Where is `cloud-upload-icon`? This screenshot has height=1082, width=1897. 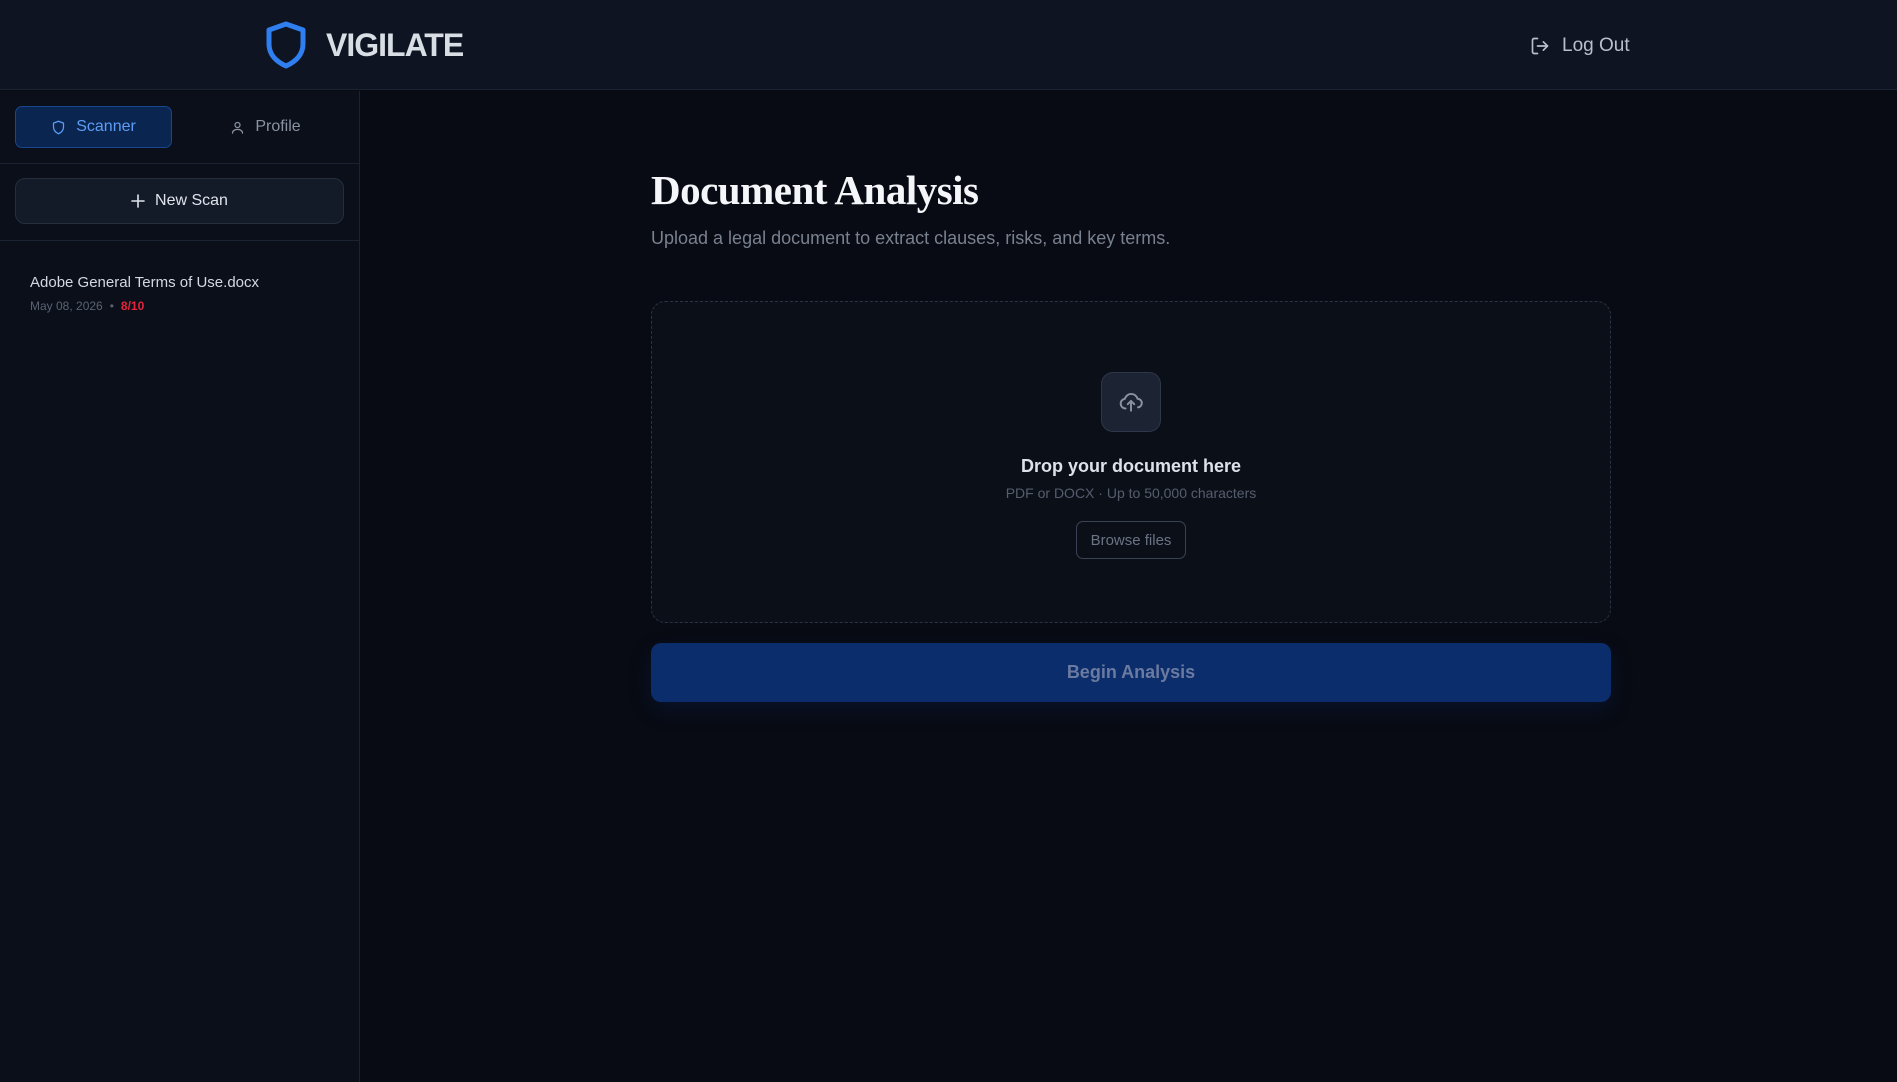 cloud-upload-icon is located at coordinates (1131, 402).